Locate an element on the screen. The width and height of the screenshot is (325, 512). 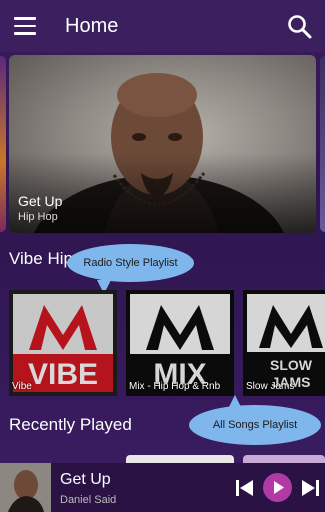
player-album-art is located at coordinates (25, 487).